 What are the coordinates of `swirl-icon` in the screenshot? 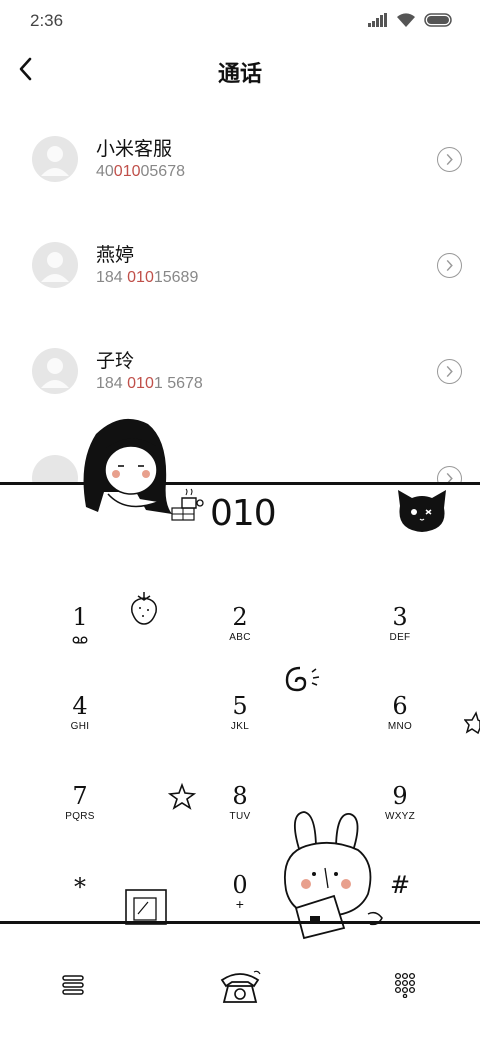 It's located at (302, 679).